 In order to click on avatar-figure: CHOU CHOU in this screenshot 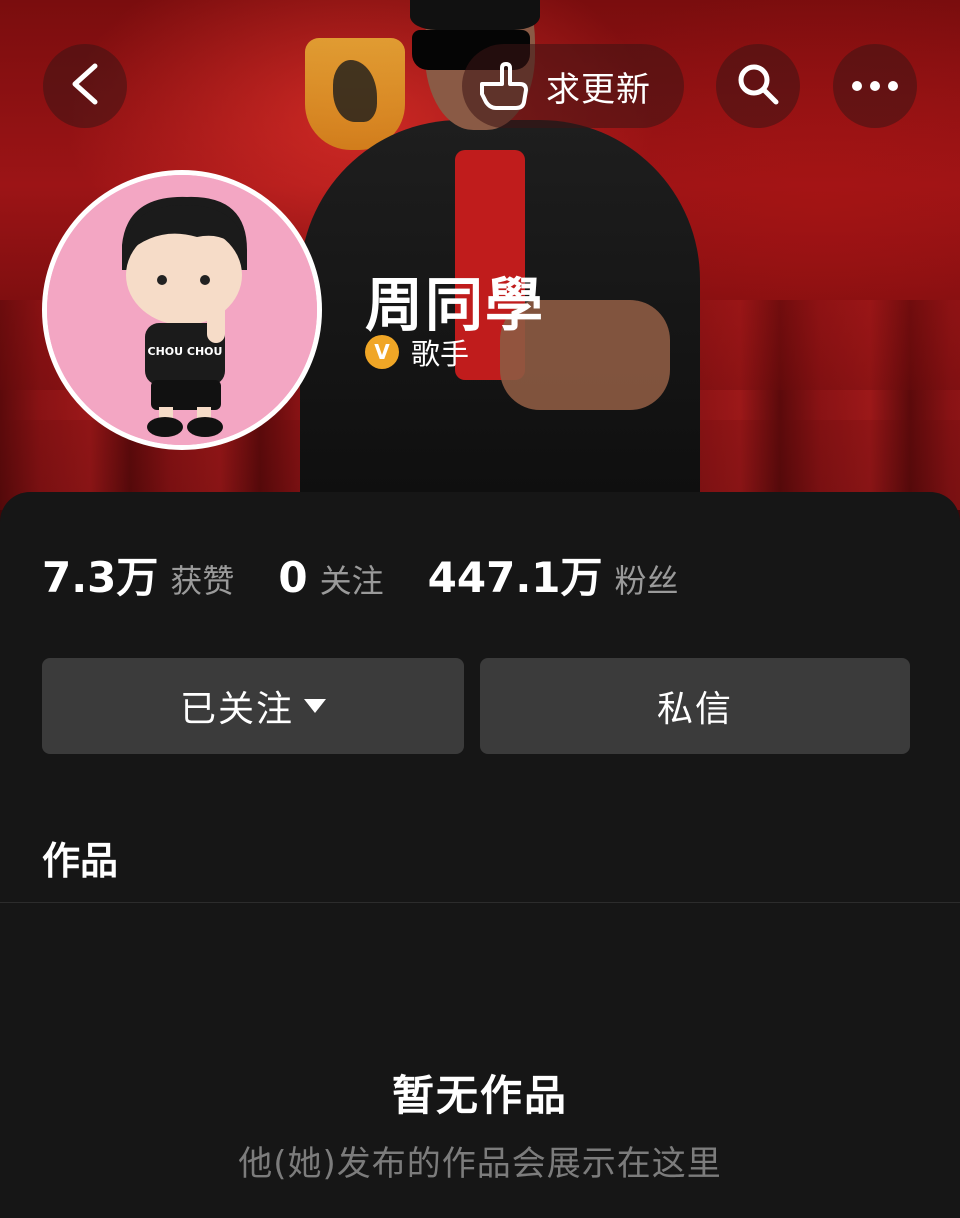, I will do `click(182, 310)`.